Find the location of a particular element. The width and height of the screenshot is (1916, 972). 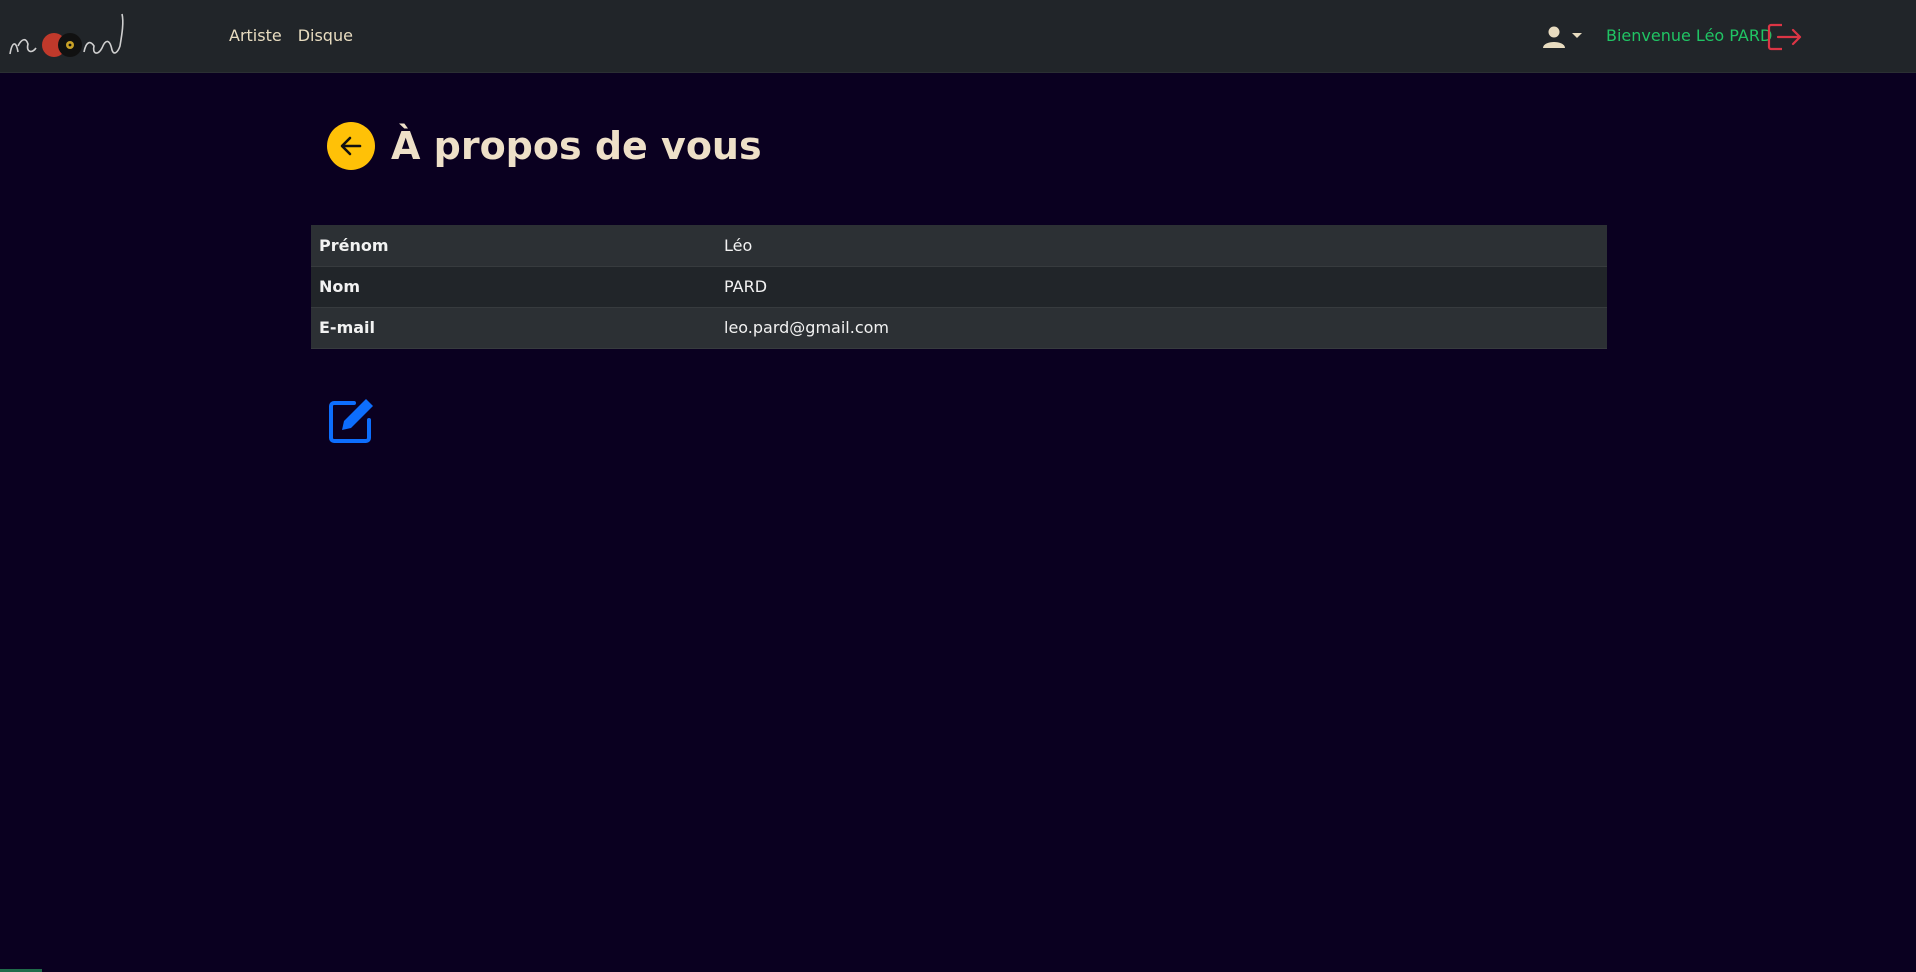

field-value-nom: PARD is located at coordinates (1161, 287).